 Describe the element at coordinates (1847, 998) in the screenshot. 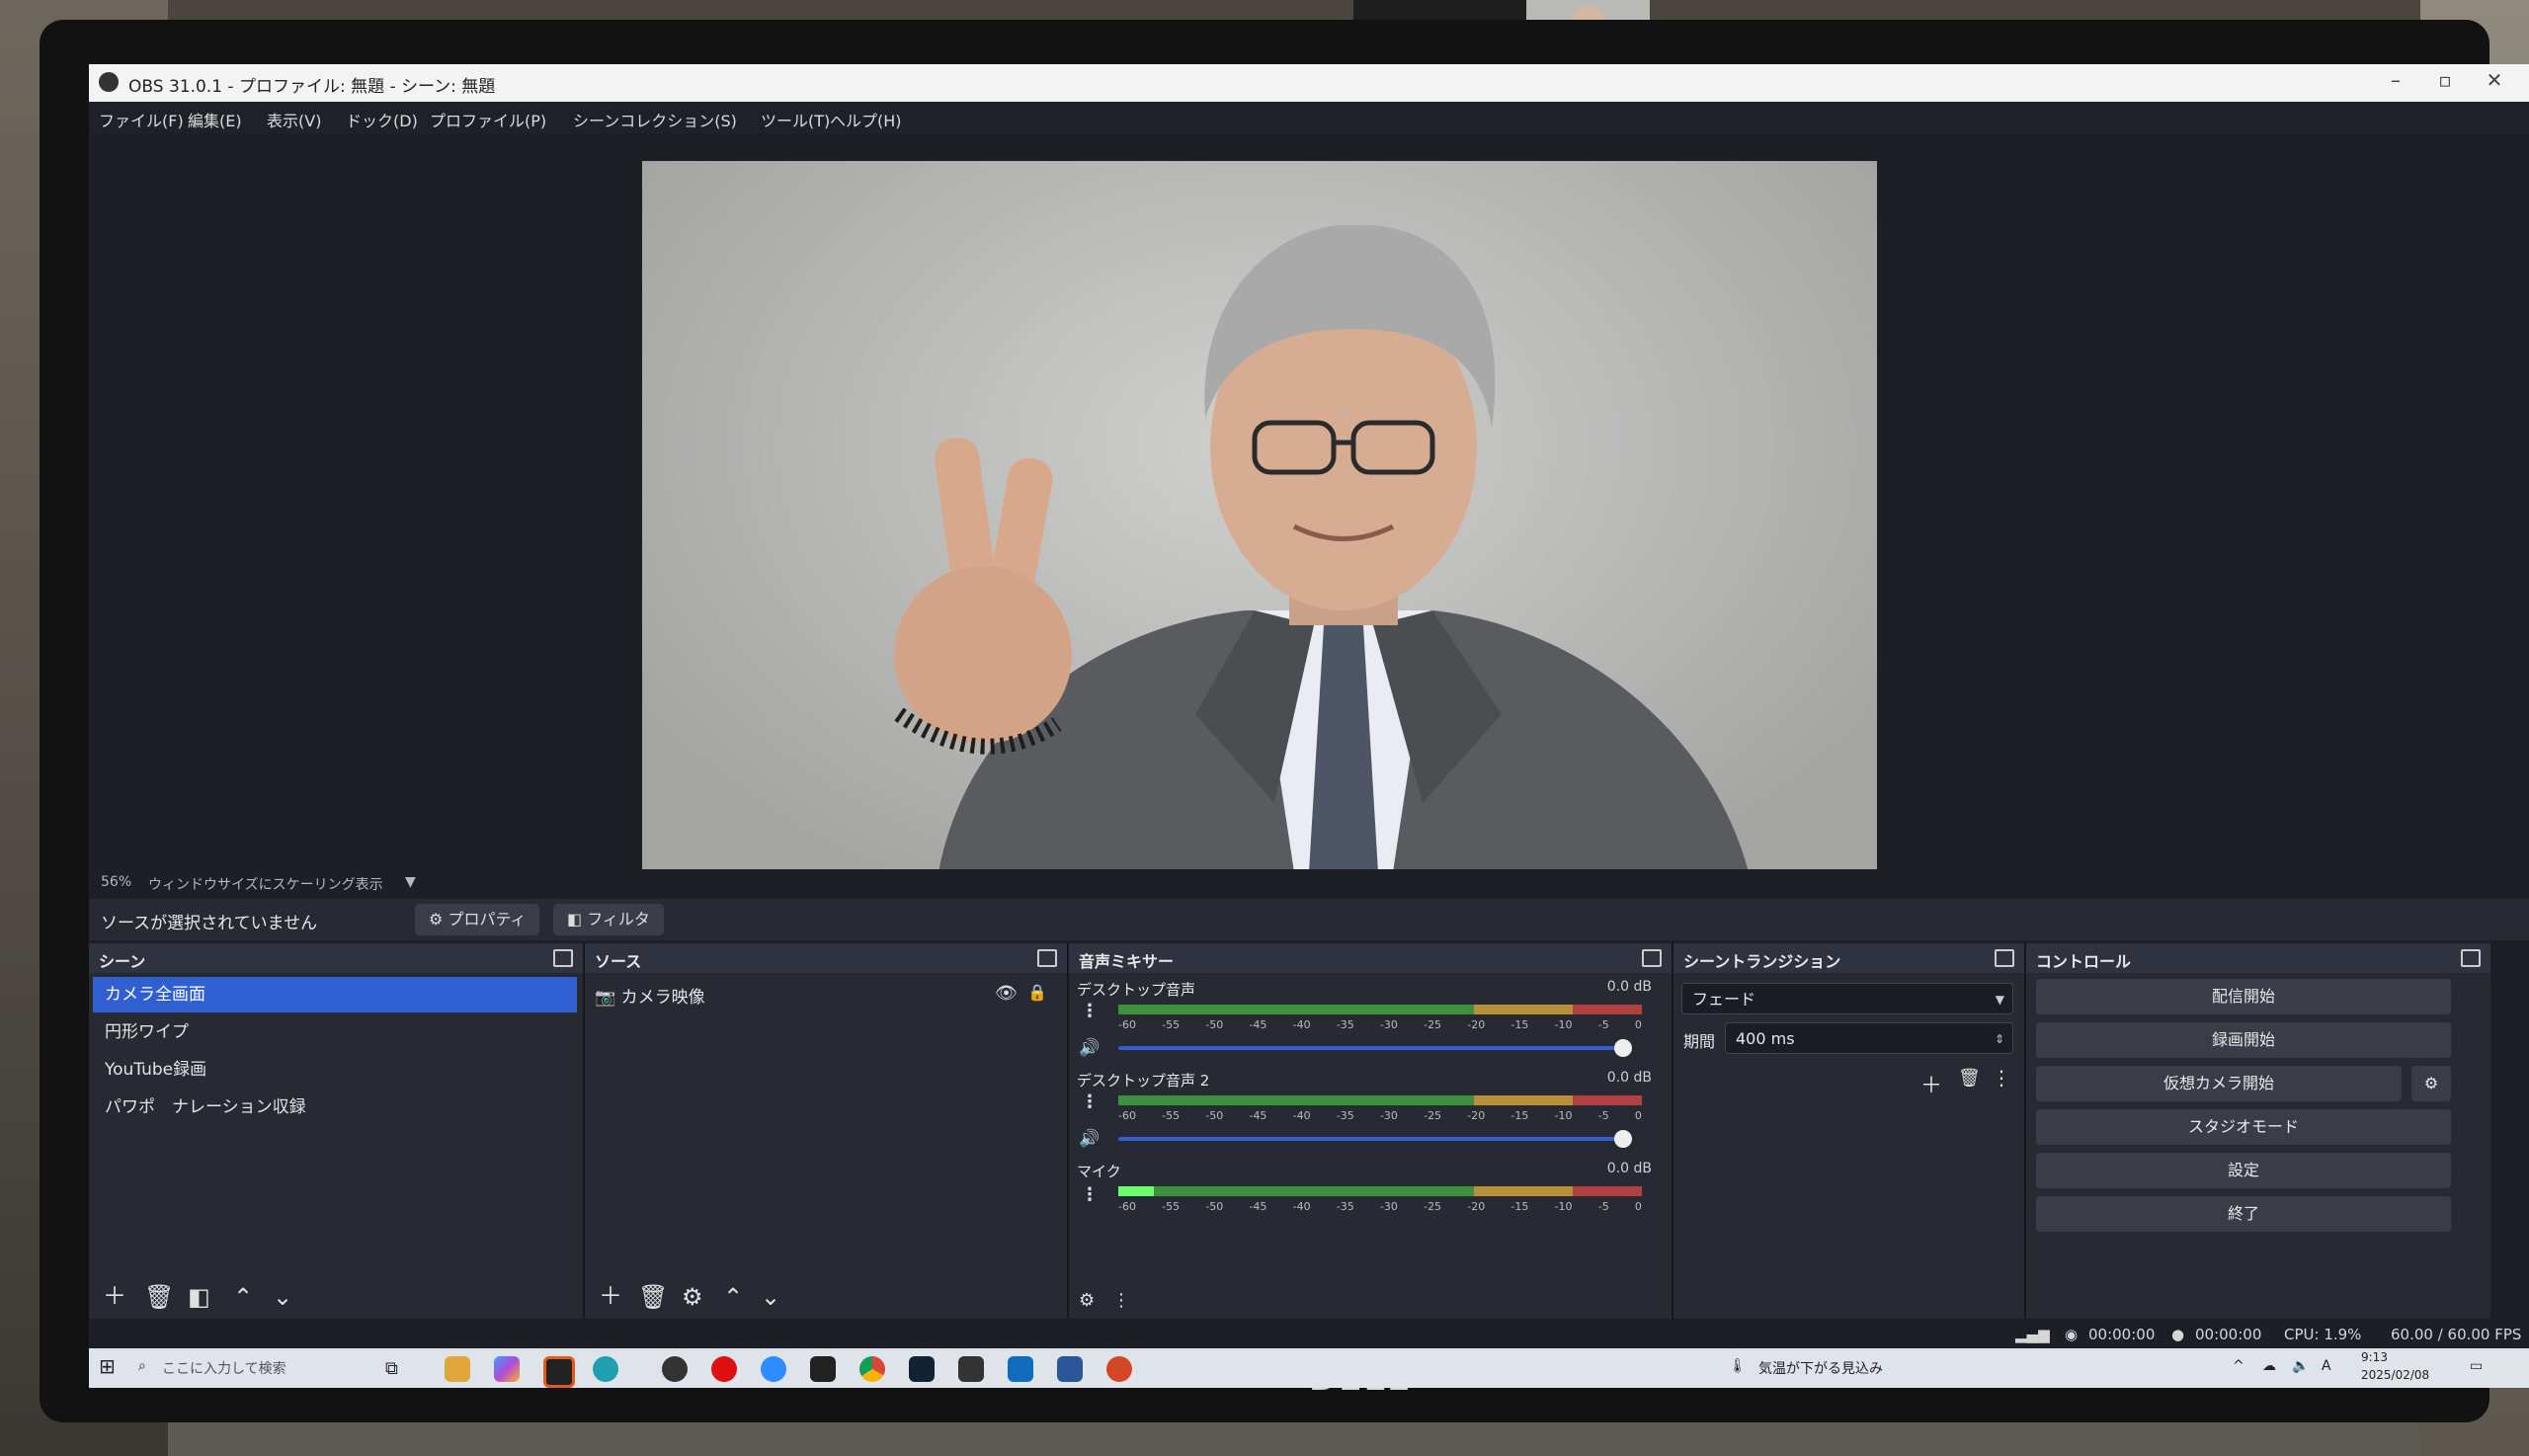

I see `transition-type-select: フェード ▼` at that location.